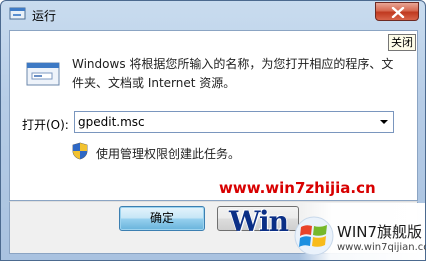 This screenshot has width=426, height=261. Describe the element at coordinates (44, 16) in the screenshot. I see `window-title: 运行` at that location.